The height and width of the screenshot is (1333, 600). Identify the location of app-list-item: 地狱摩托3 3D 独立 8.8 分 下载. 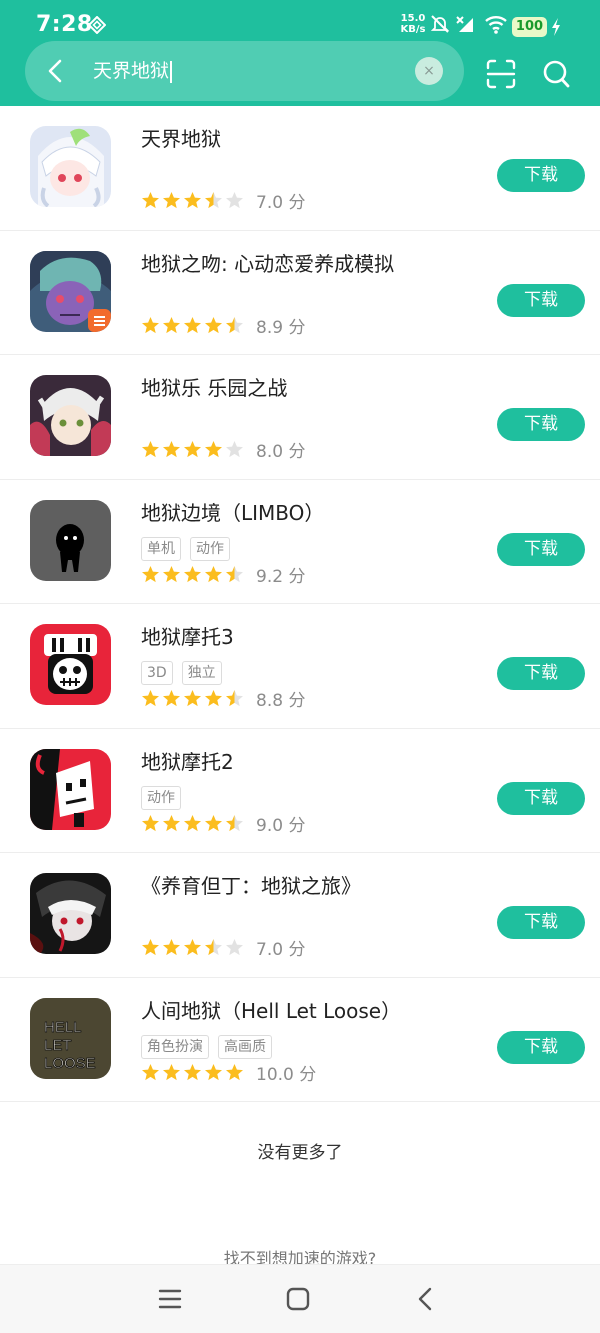
(300, 666).